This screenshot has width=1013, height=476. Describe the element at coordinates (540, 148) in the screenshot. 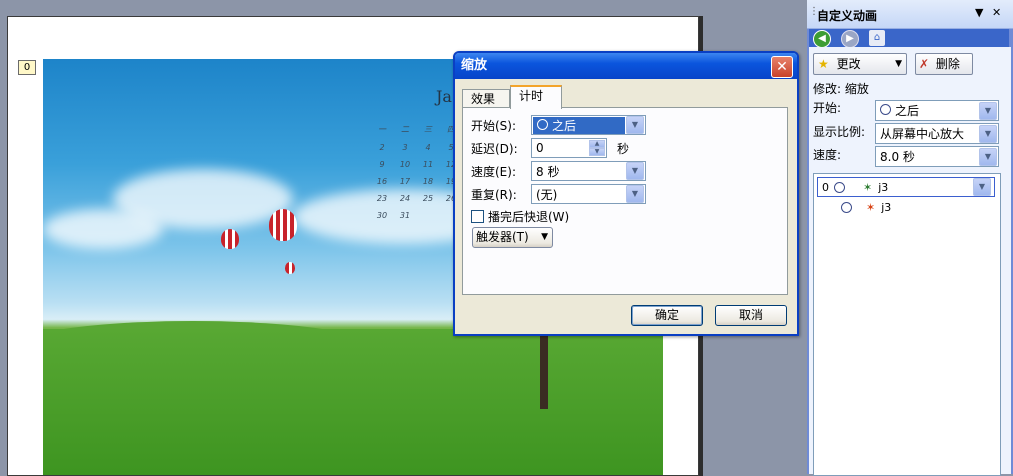

I see `delay-value: 0` at that location.